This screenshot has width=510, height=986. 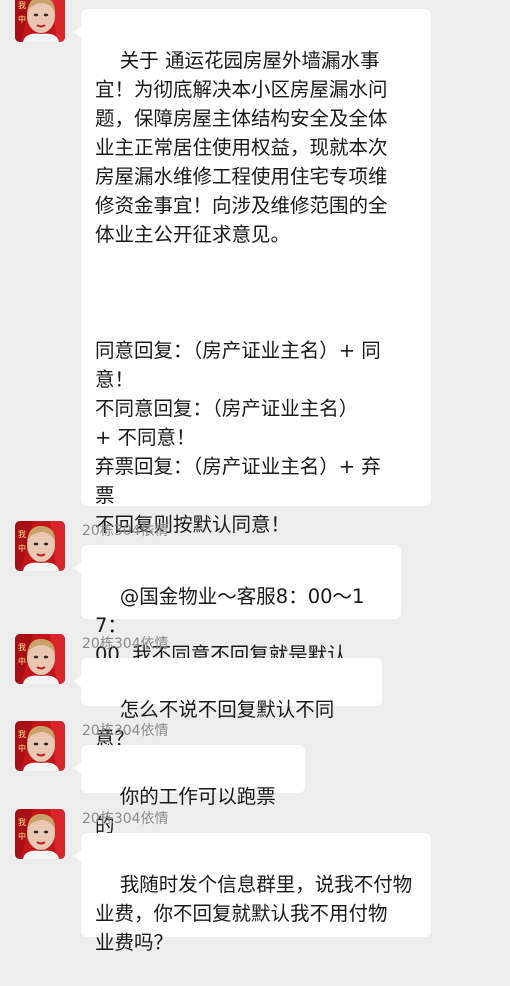 What do you see at coordinates (230, 625) in the screenshot?
I see `message-text: @国金物业～客服8：00～17： 00 我不同意不回复就是默认` at bounding box center [230, 625].